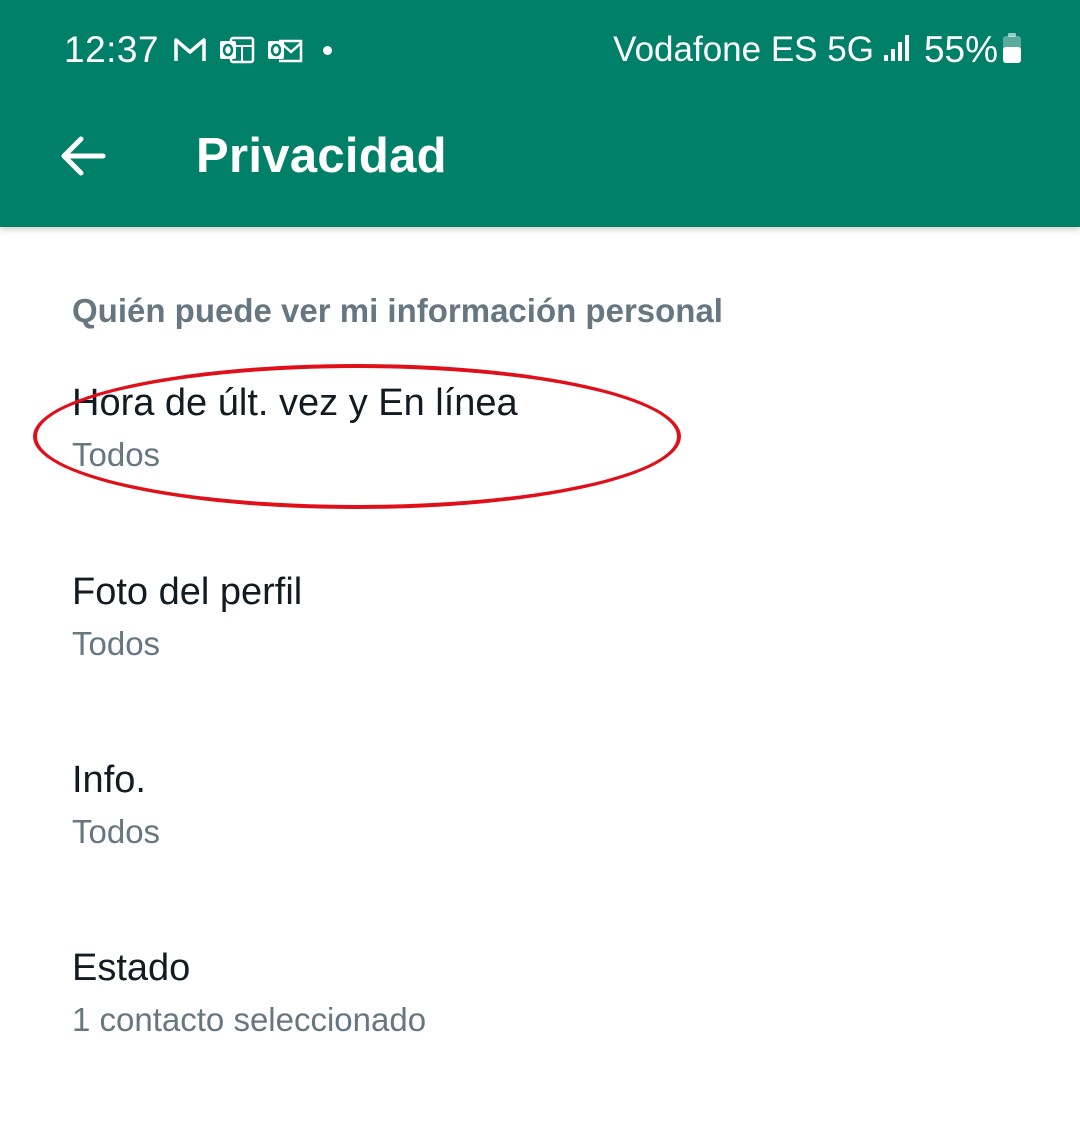 The height and width of the screenshot is (1135, 1080). Describe the element at coordinates (540, 50) in the screenshot. I see `status-bar: 12:37 Vodafone ES 5G 55%` at that location.